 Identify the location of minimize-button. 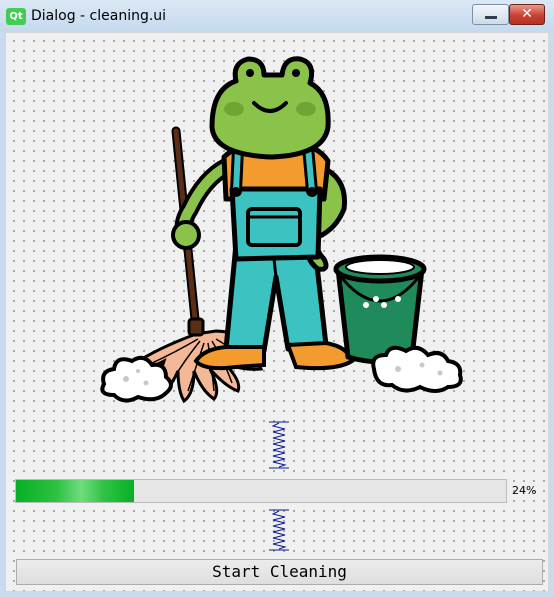
(490, 14).